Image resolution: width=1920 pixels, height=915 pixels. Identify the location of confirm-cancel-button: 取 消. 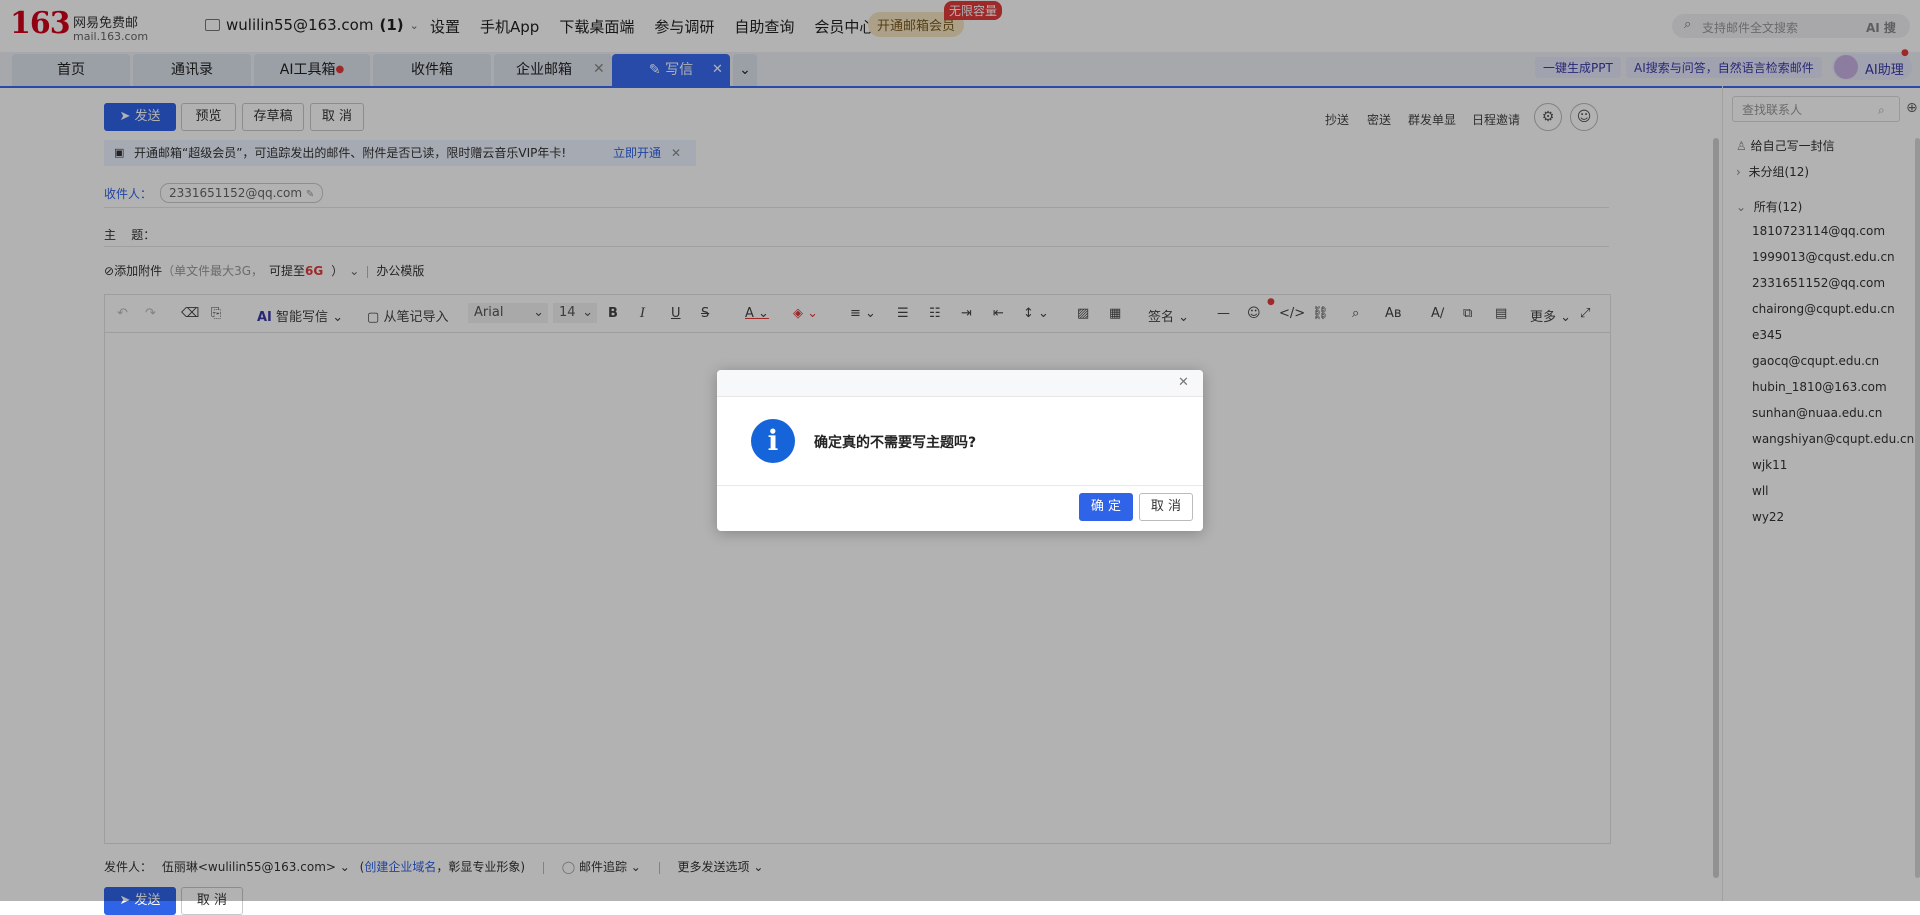
(1166, 507).